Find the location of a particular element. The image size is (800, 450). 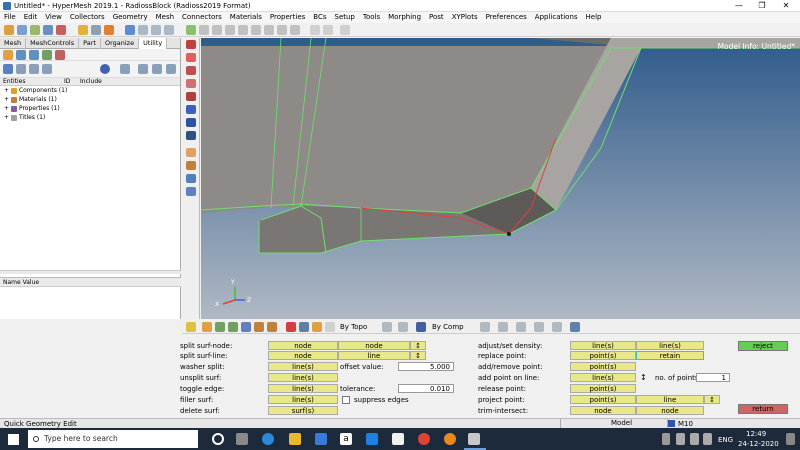

mesh-style-icon is located at coordinates (485, 327).